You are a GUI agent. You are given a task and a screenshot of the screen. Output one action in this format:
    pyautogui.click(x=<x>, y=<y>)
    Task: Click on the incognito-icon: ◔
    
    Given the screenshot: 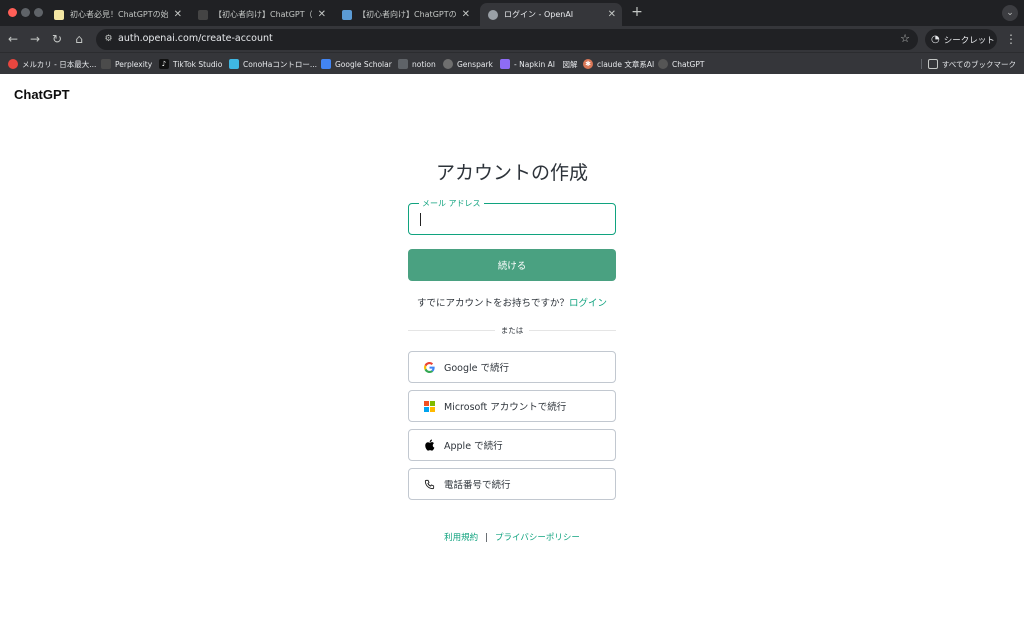 What is the action you would take?
    pyautogui.click(x=935, y=39)
    